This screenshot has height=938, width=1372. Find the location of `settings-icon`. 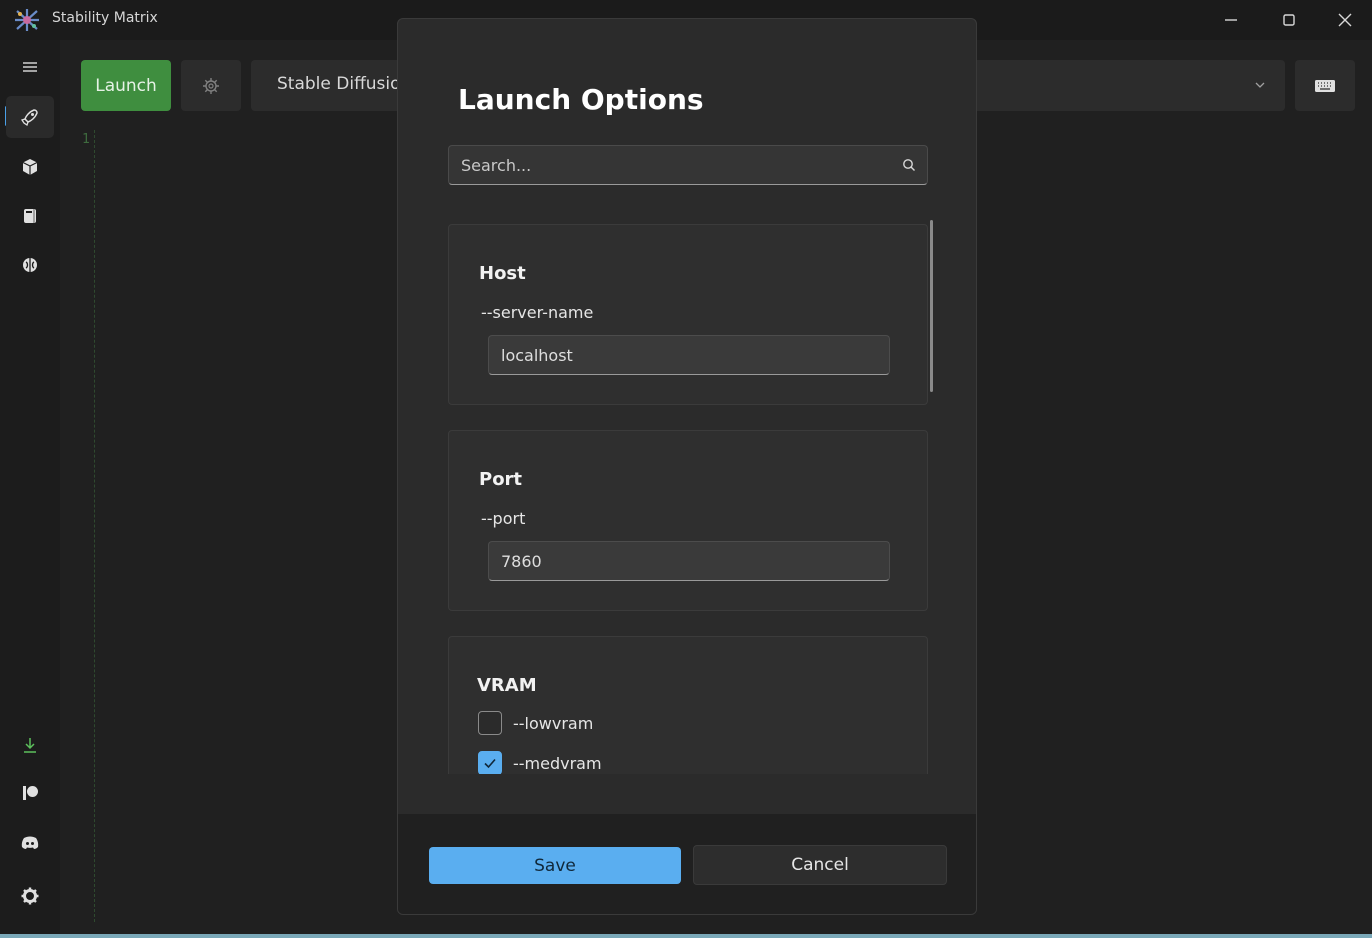

settings-icon is located at coordinates (30, 896).